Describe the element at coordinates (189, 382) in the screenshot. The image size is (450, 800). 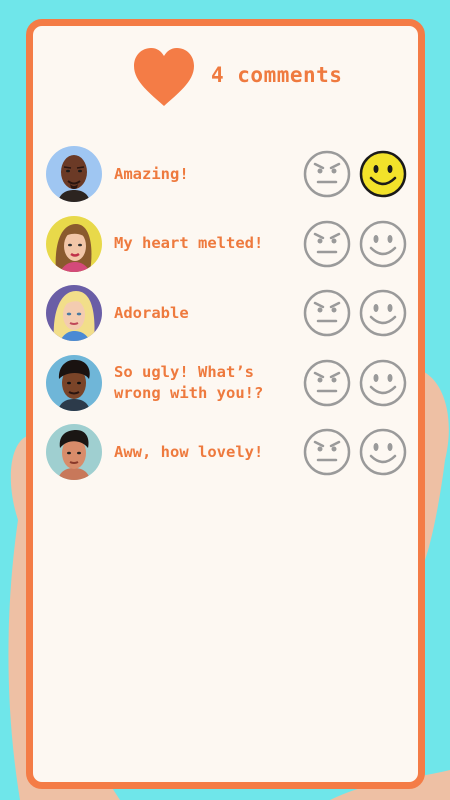
I see `comment-text: So ugly! What’s wrong with you!?` at that location.